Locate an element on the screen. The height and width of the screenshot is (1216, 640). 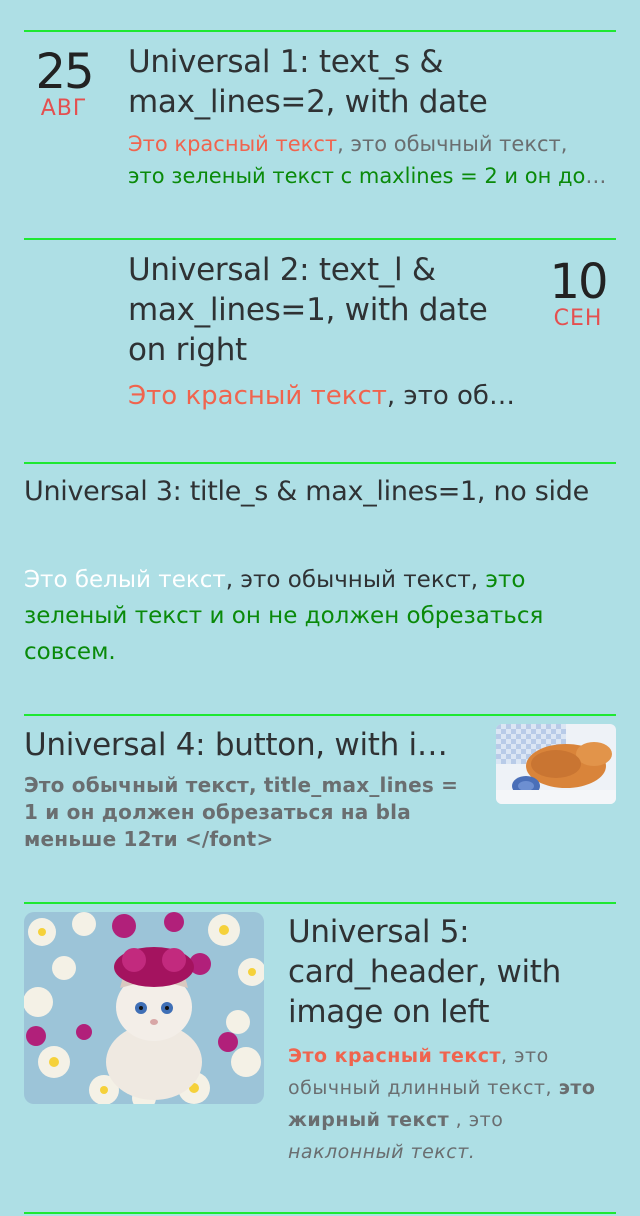
kitten-flowers-image is located at coordinates (144, 1008).